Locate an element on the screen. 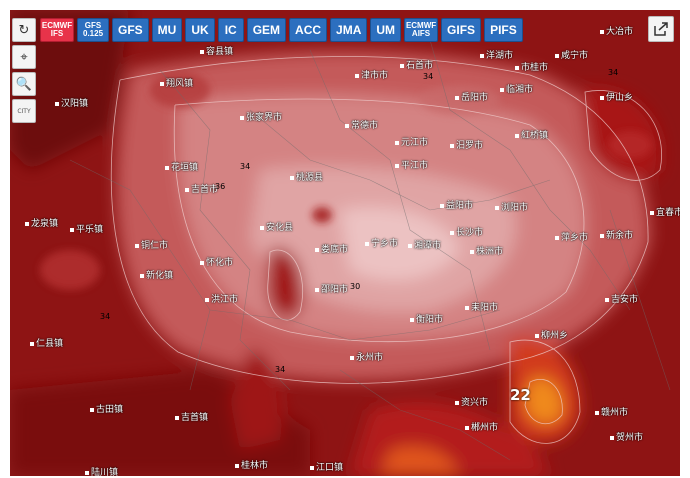 The width and height of the screenshot is (690, 478). city-label: 汨罗市 is located at coordinates (466, 144).